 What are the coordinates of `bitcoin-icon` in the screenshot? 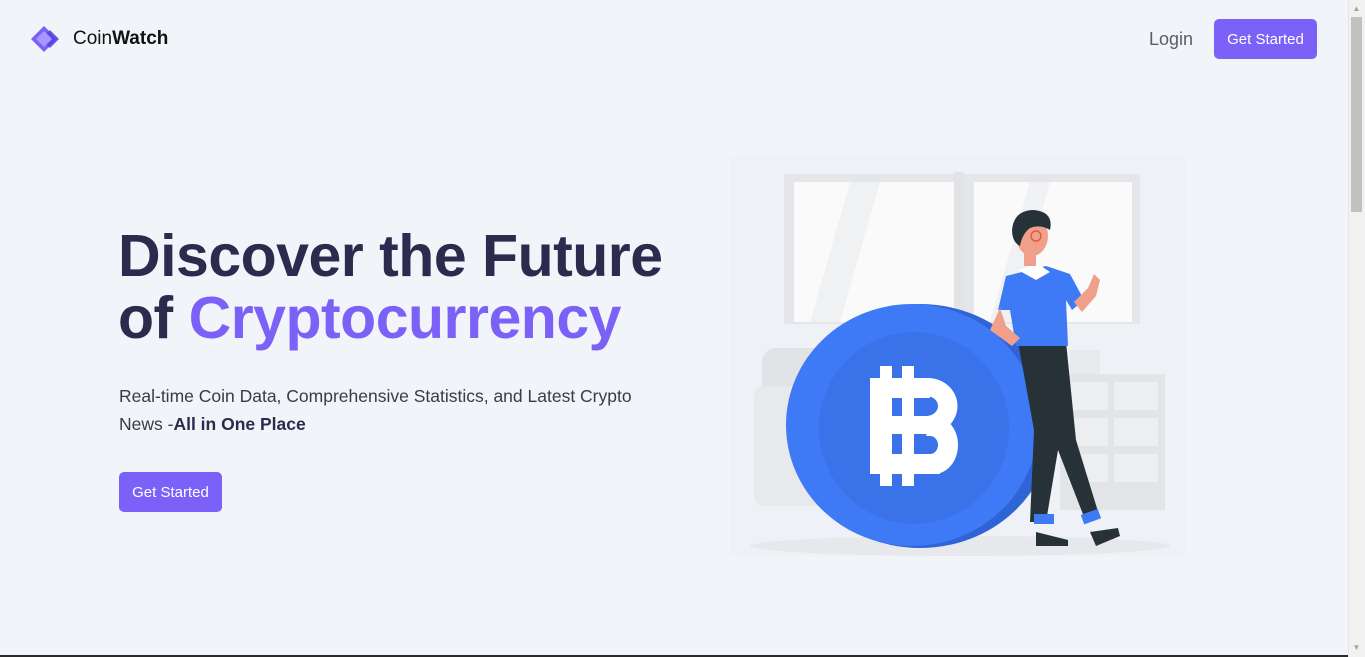 It's located at (914, 426).